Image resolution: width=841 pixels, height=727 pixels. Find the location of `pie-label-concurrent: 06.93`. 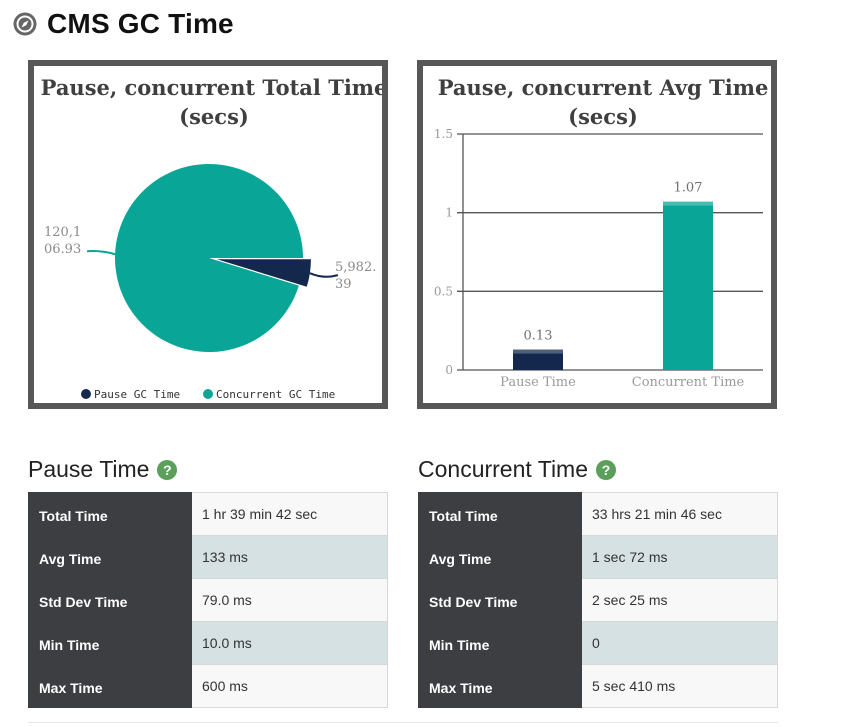

pie-label-concurrent: 06.93 is located at coordinates (62, 249).